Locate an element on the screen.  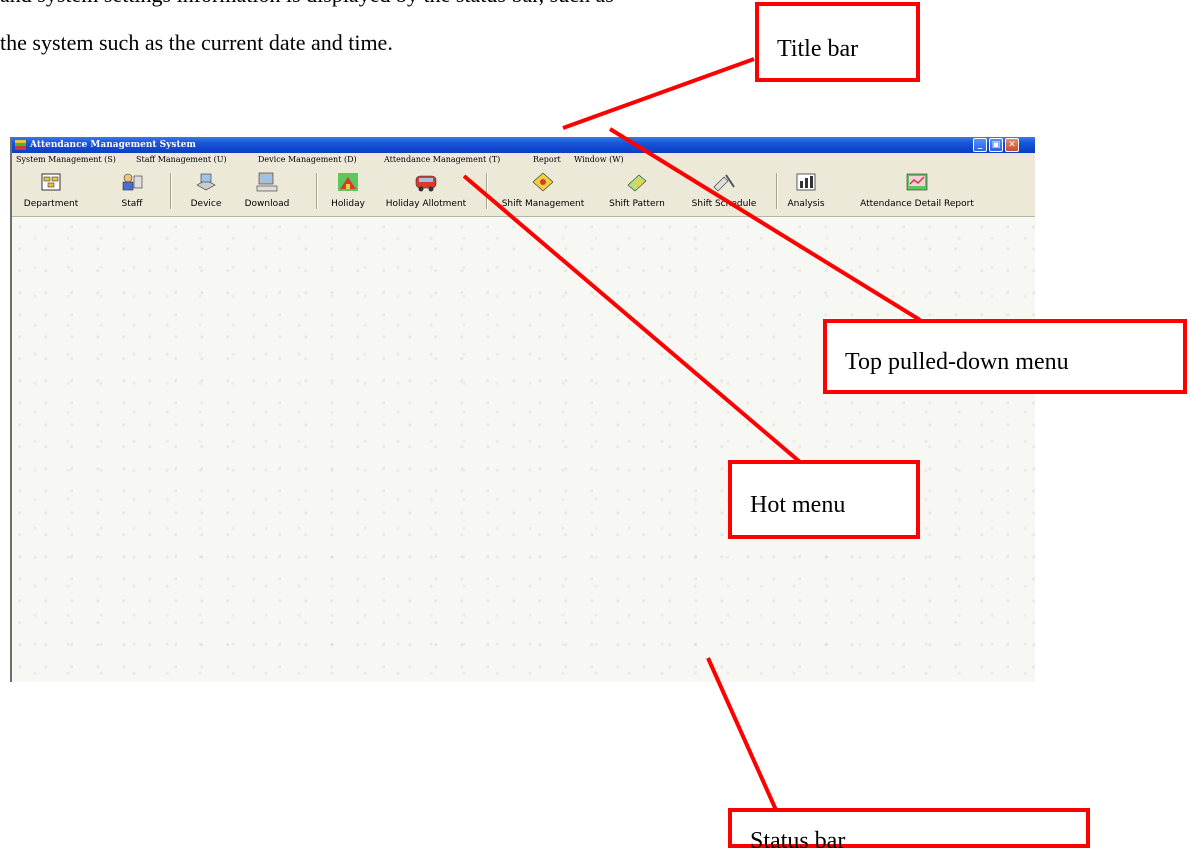
toolbar-shift-pattern-button: Shift Pattern is located at coordinates (637, 192).